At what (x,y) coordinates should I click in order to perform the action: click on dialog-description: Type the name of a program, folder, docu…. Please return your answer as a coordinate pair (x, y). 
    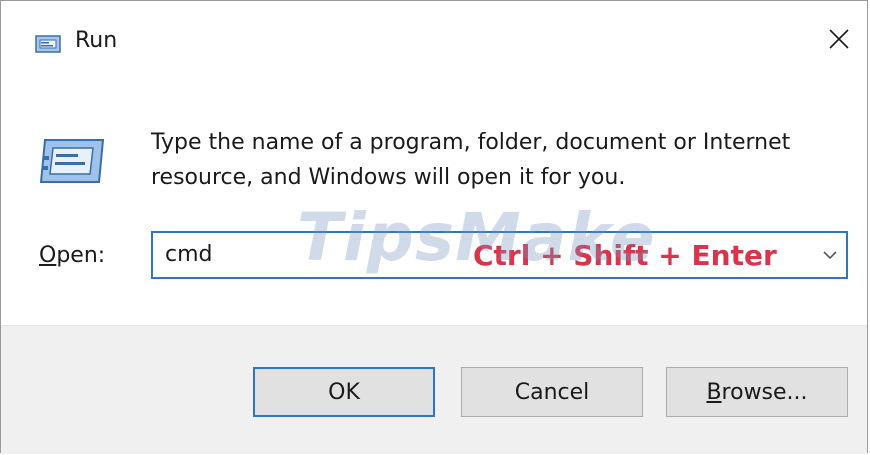
    Looking at the image, I should click on (496, 160).